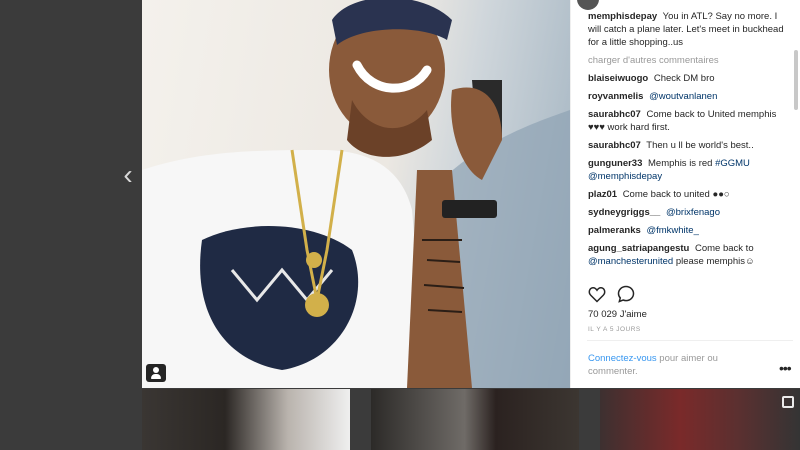  I want to click on list-item: palmeranks @fmkwhite_, so click(690, 230).